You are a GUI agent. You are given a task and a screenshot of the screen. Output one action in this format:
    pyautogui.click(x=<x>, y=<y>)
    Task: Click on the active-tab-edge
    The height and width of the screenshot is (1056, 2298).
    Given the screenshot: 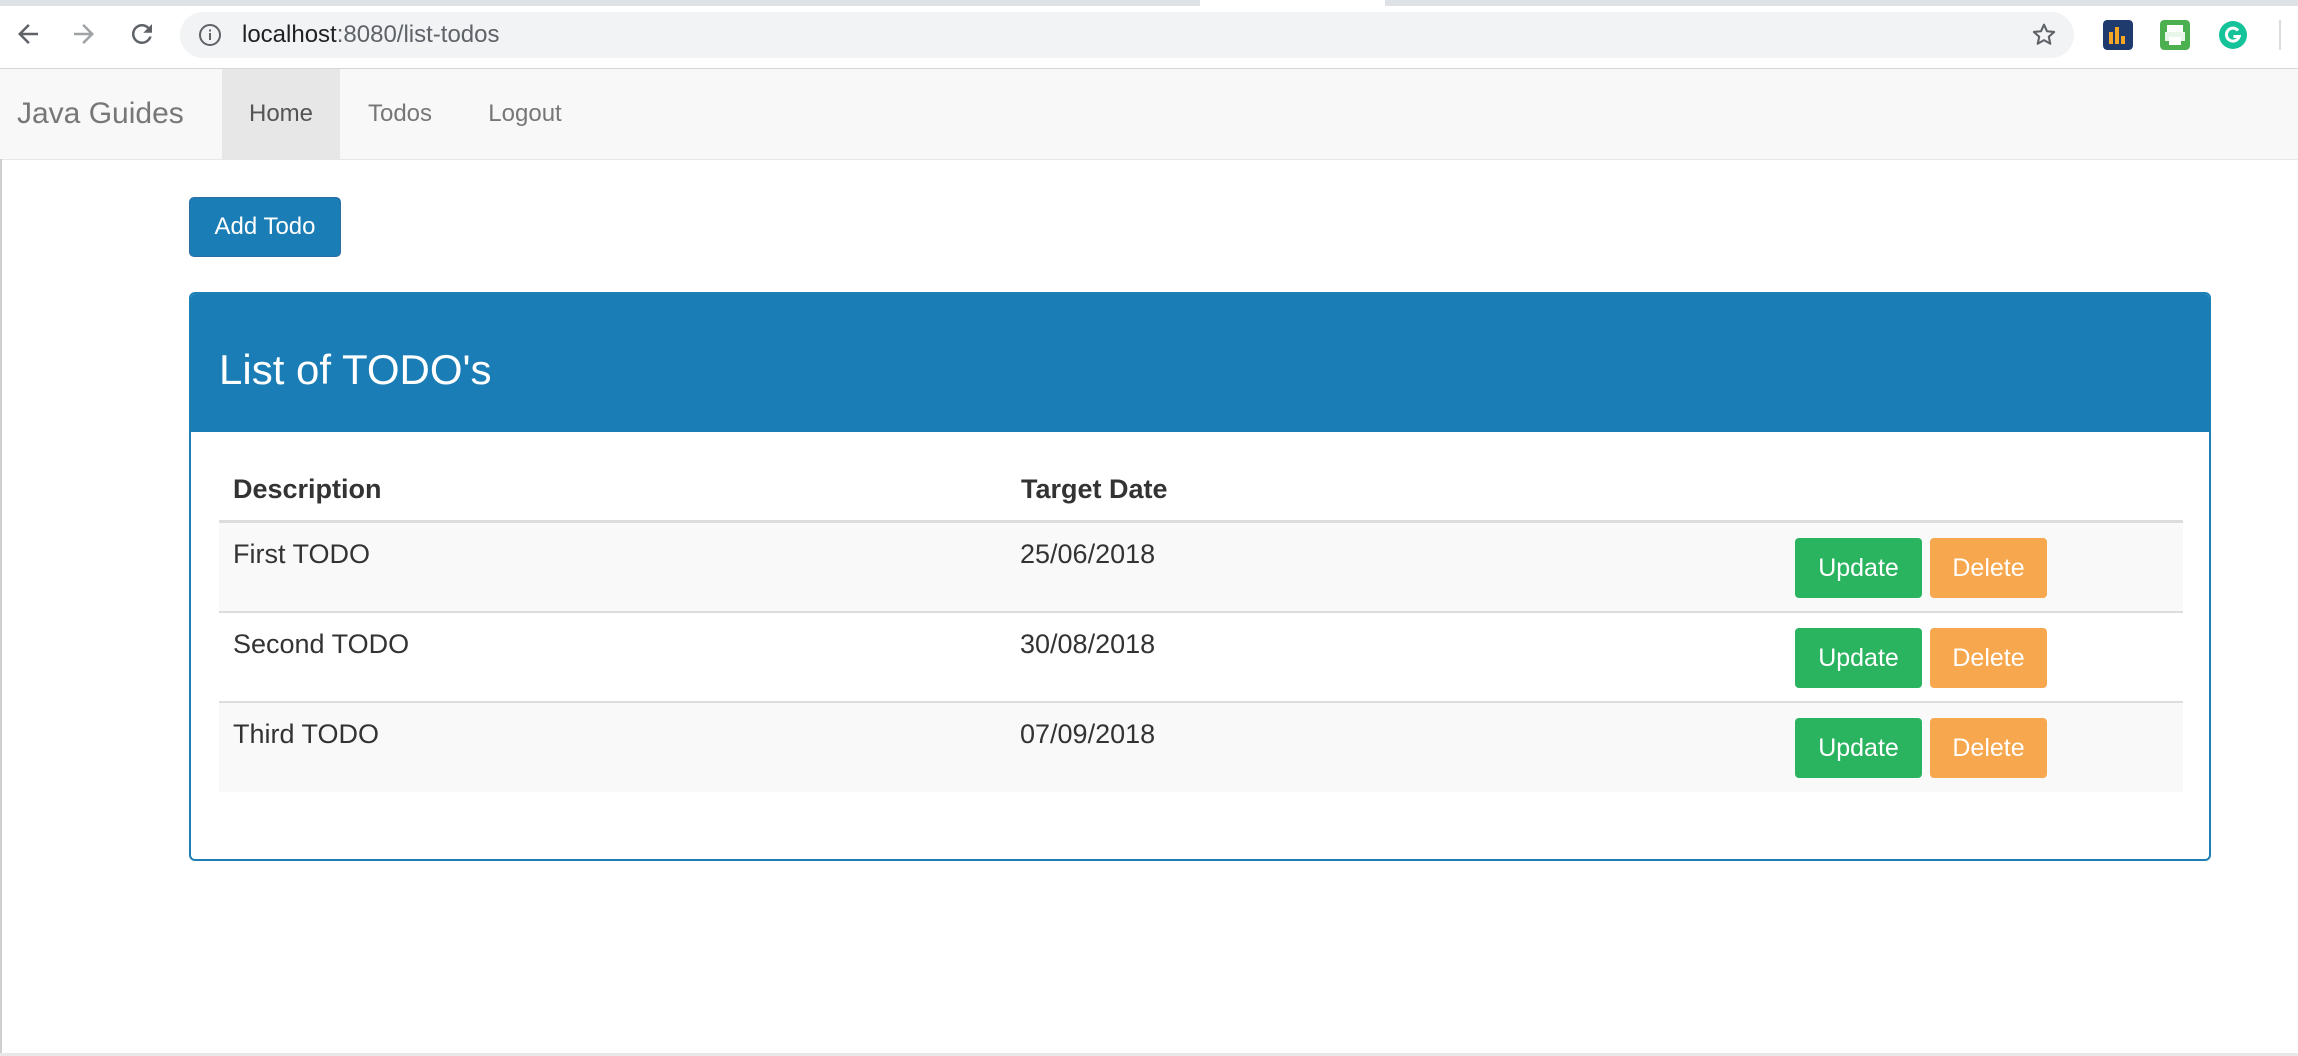 What is the action you would take?
    pyautogui.click(x=1292, y=3)
    